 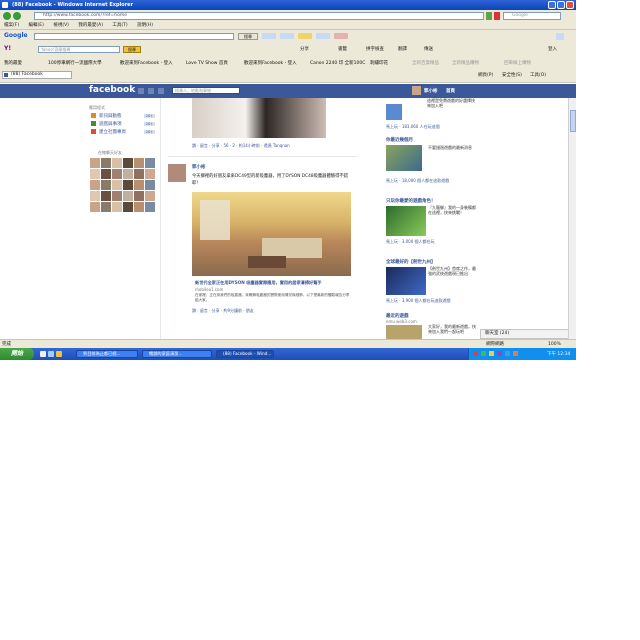 What do you see at coordinates (207, 63) in the screenshot?
I see `bookmark-item: Love TV Show 首頁` at bounding box center [207, 63].